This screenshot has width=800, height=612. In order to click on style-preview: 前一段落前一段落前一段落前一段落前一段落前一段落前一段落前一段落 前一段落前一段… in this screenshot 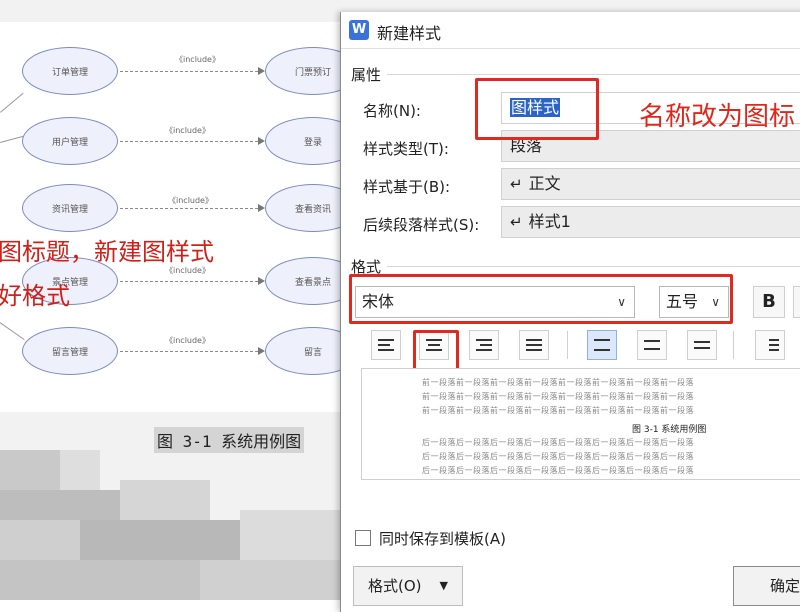, I will do `click(580, 424)`.